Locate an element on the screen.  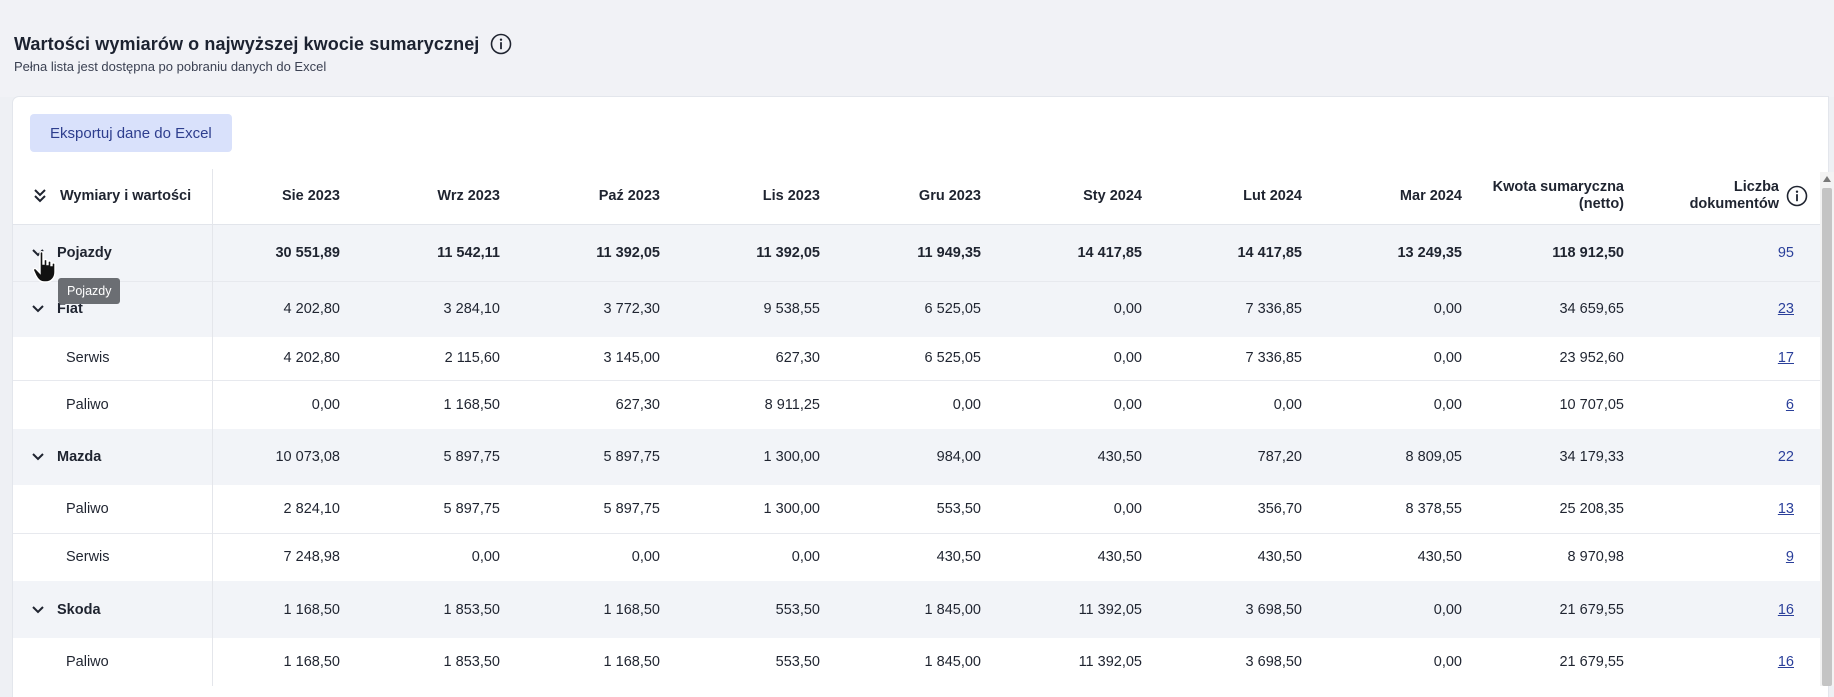
cell-docs: 22 is located at coordinates (1733, 457).